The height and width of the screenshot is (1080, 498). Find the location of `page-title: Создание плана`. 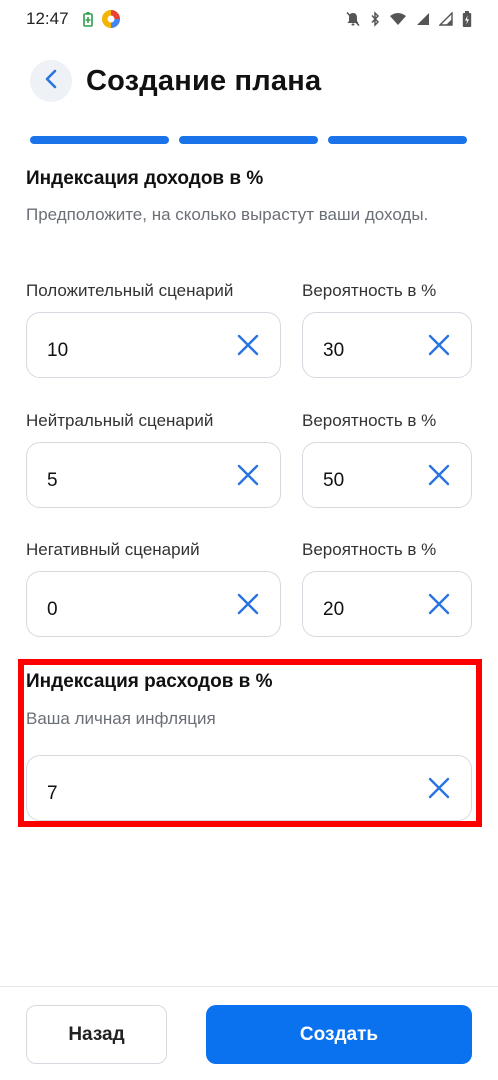

page-title: Создание плана is located at coordinates (204, 80).